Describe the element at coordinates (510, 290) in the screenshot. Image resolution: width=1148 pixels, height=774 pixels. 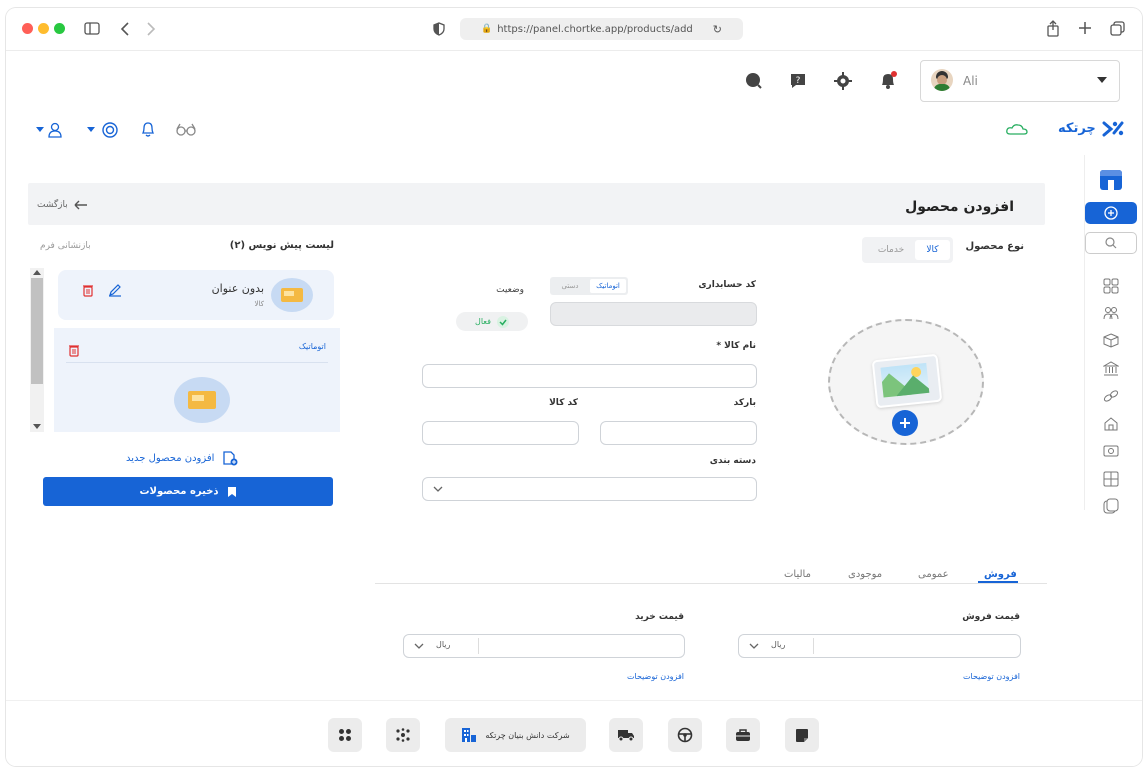
I see `status-label: وضعیت` at that location.